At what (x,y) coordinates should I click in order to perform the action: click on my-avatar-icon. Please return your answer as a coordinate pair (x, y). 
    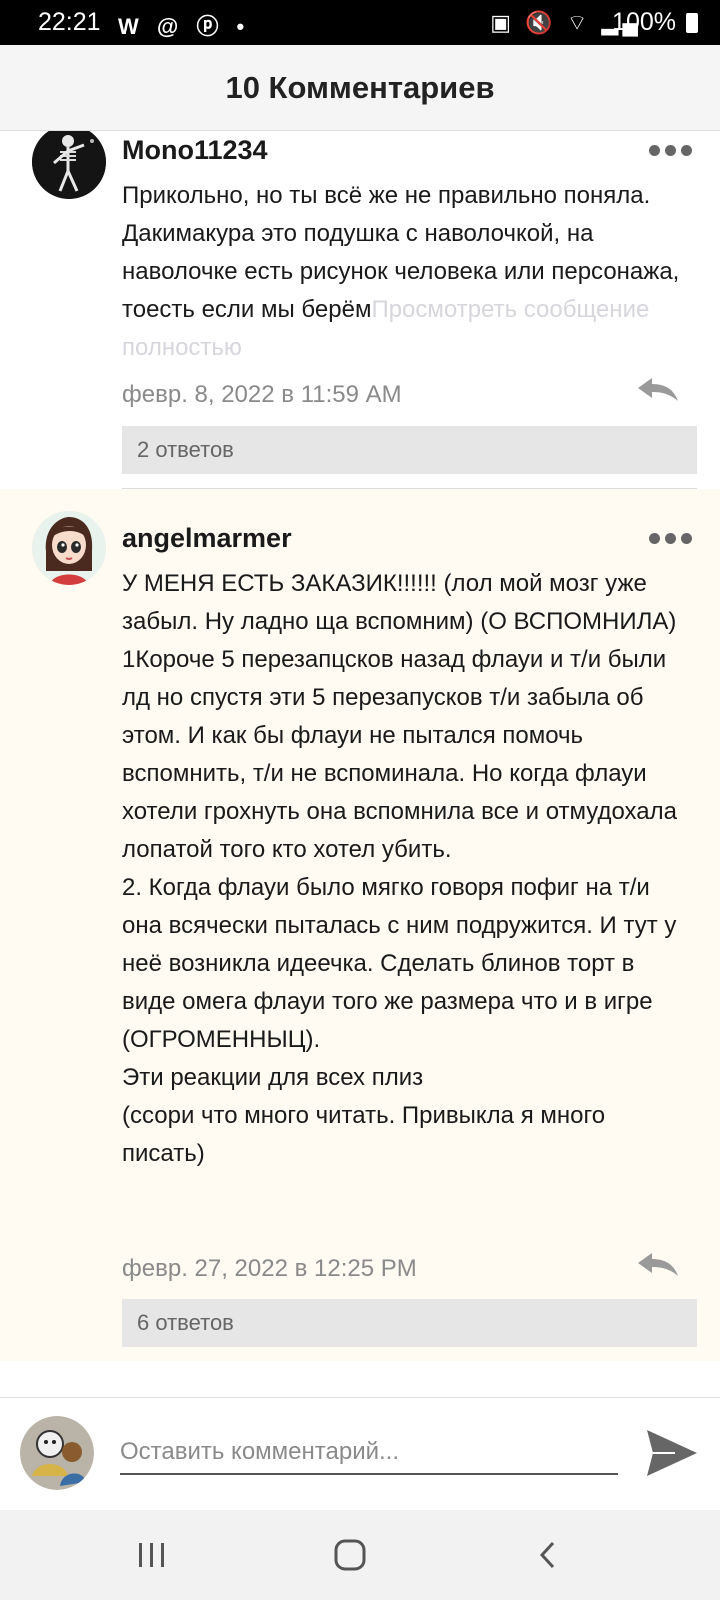
    Looking at the image, I should click on (57, 1453).